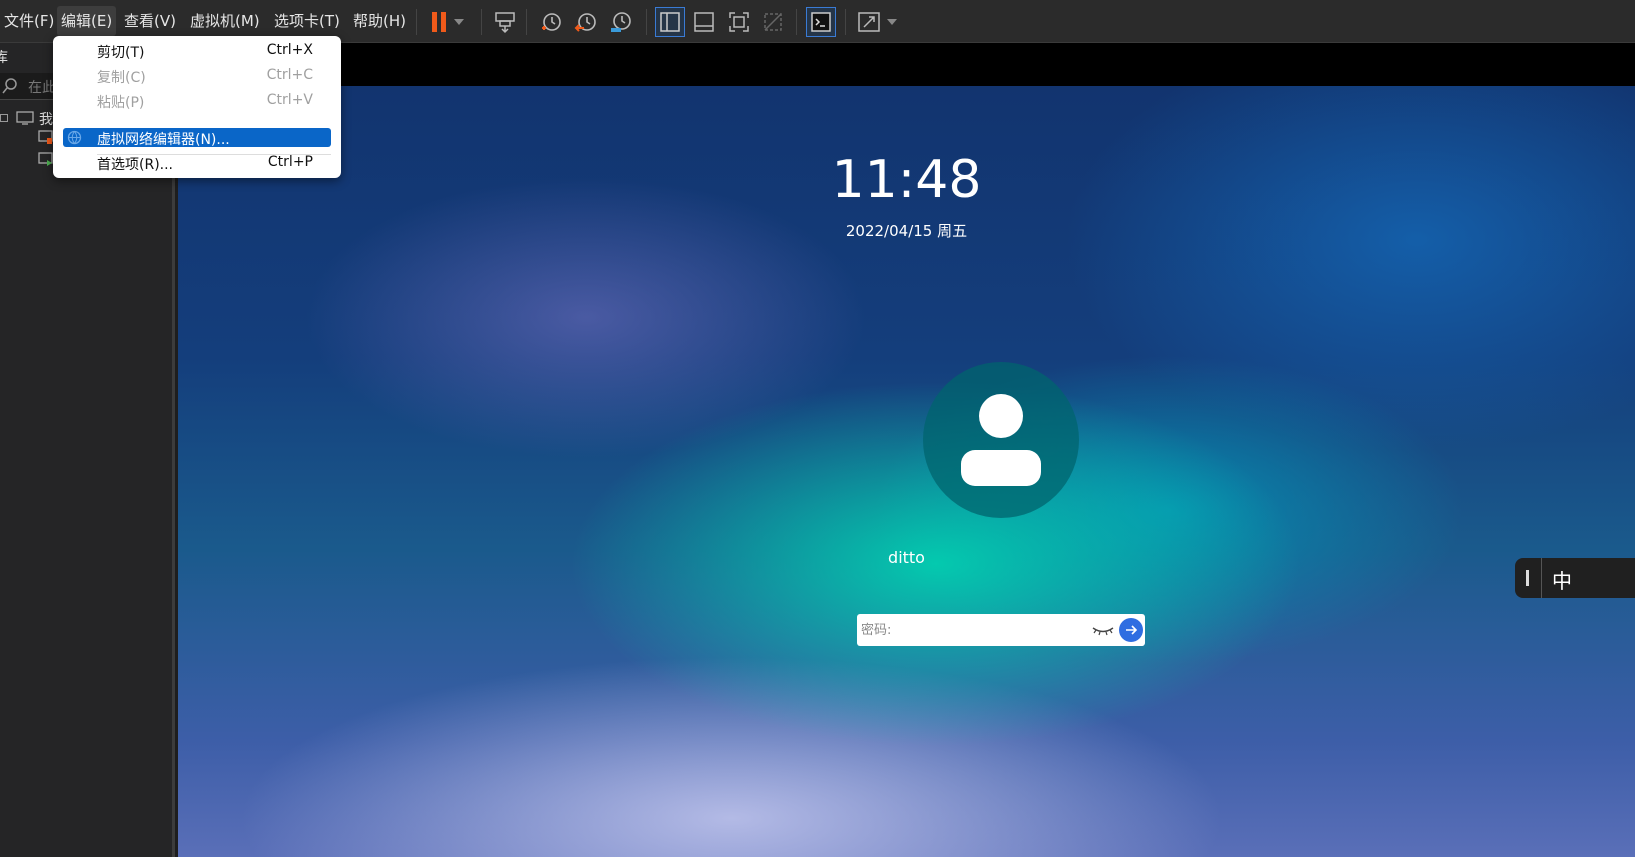  I want to click on chevron-down-icon, so click(892, 22).